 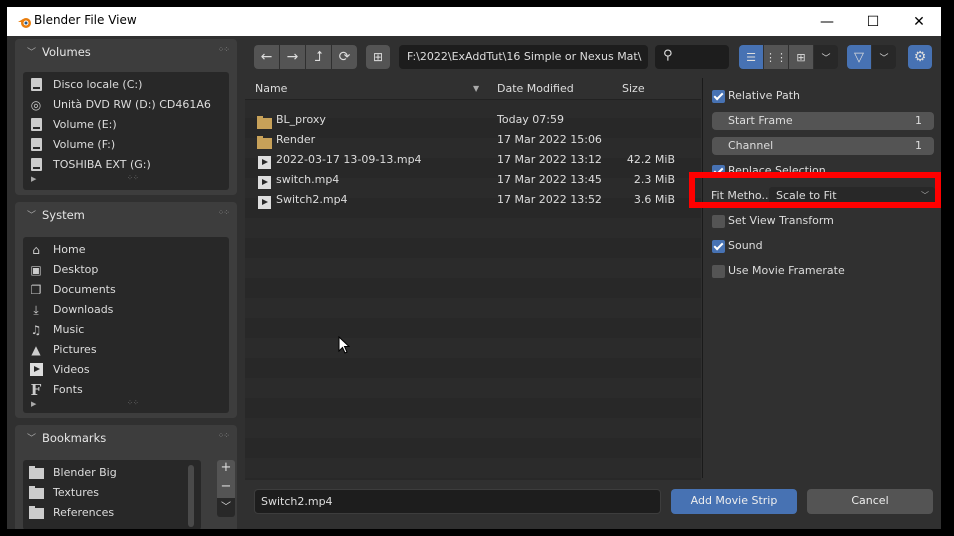 I want to click on system-item-desktop: ▣ Desktop, so click(x=126, y=270).